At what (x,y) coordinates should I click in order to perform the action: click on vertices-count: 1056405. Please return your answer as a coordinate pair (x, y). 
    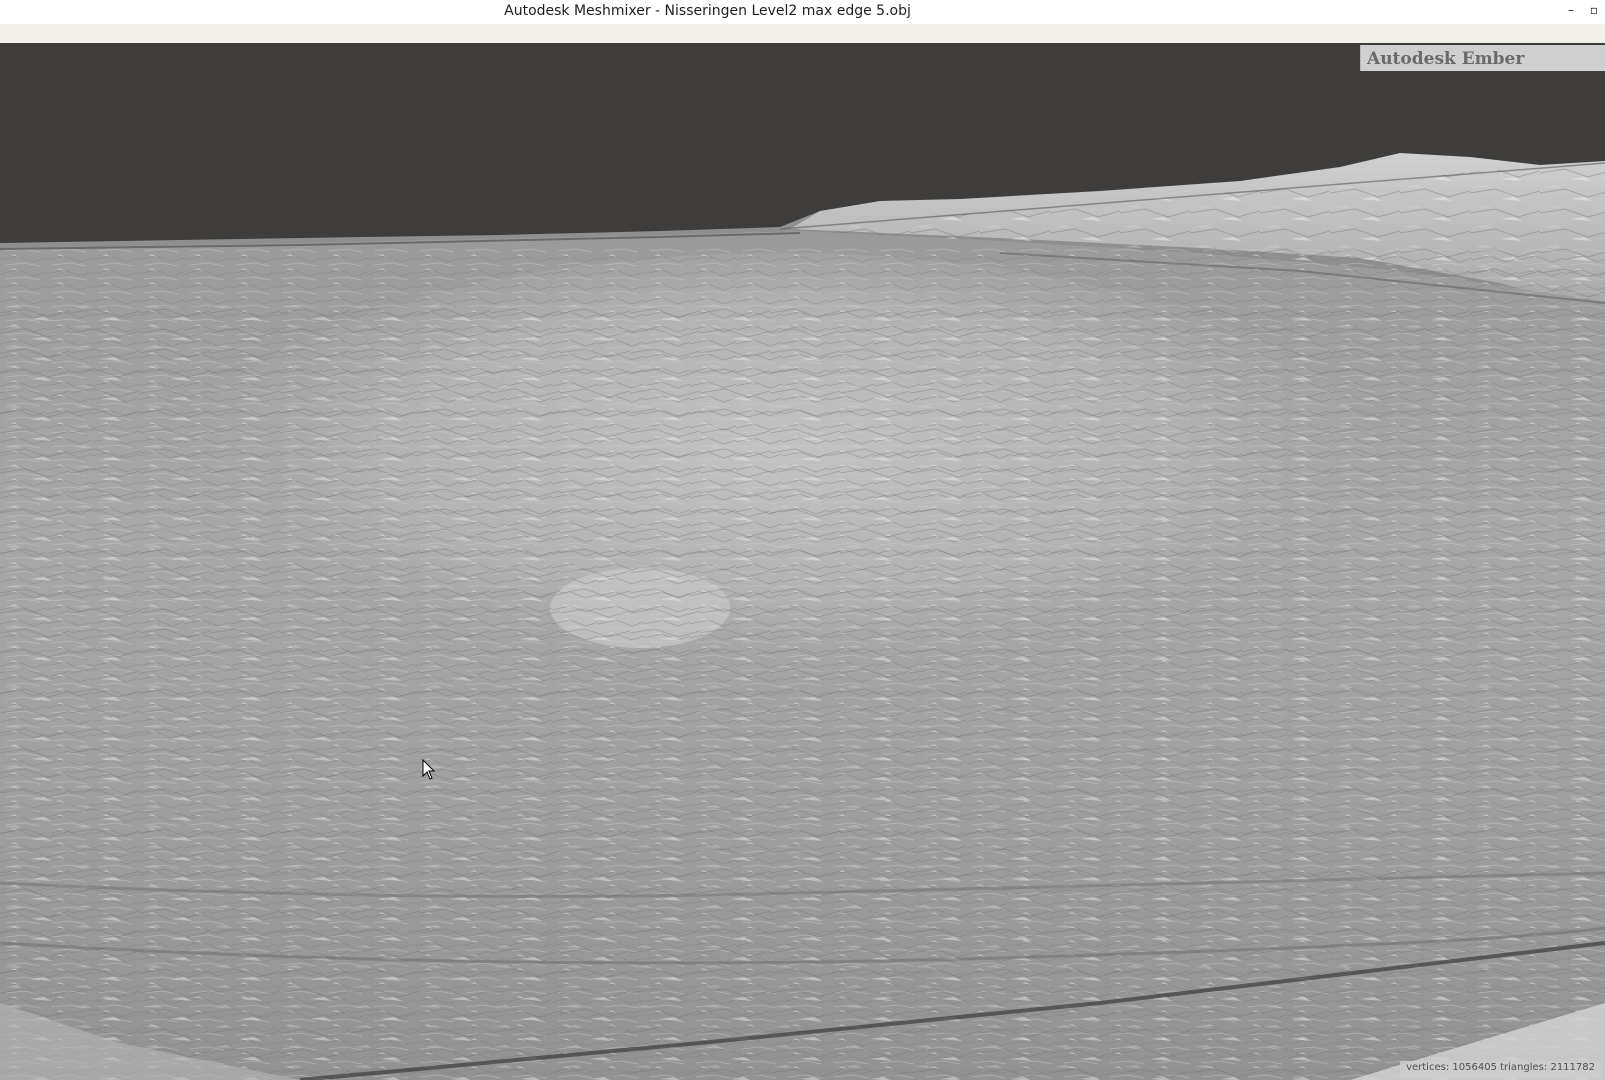
    Looking at the image, I should click on (1474, 1067).